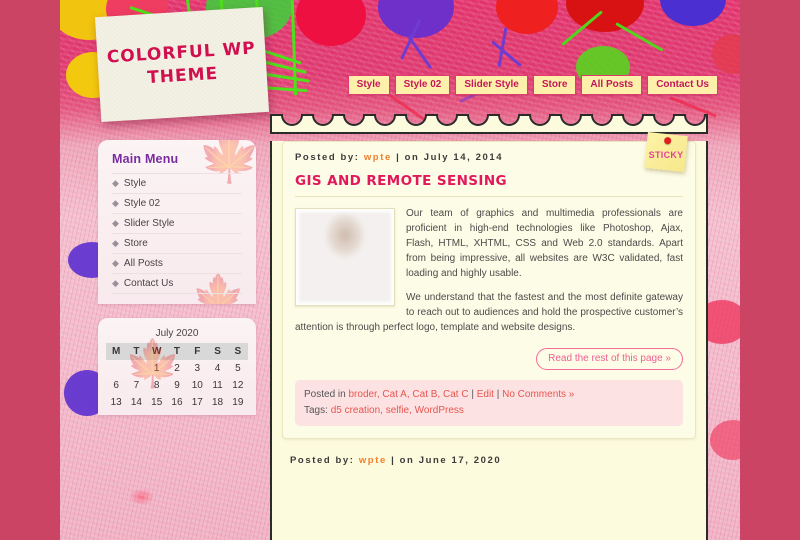  What do you see at coordinates (217, 402) in the screenshot?
I see `calendar-day-cell: 18` at bounding box center [217, 402].